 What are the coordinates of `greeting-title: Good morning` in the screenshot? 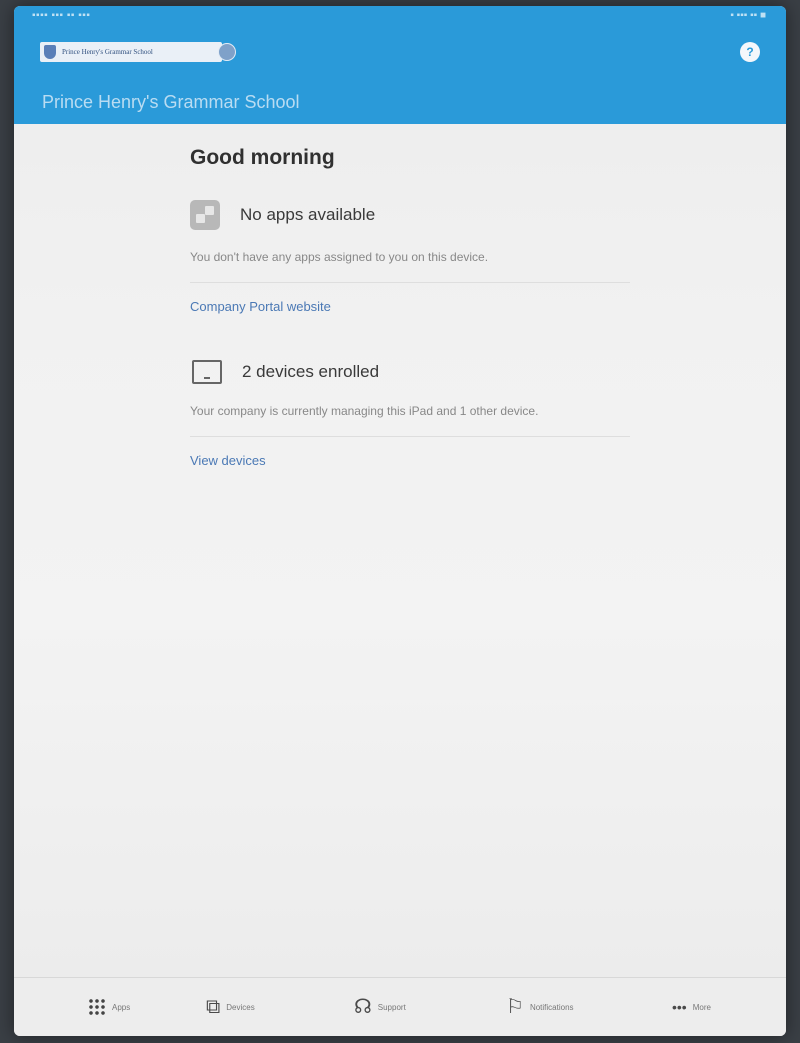 It's located at (262, 157).